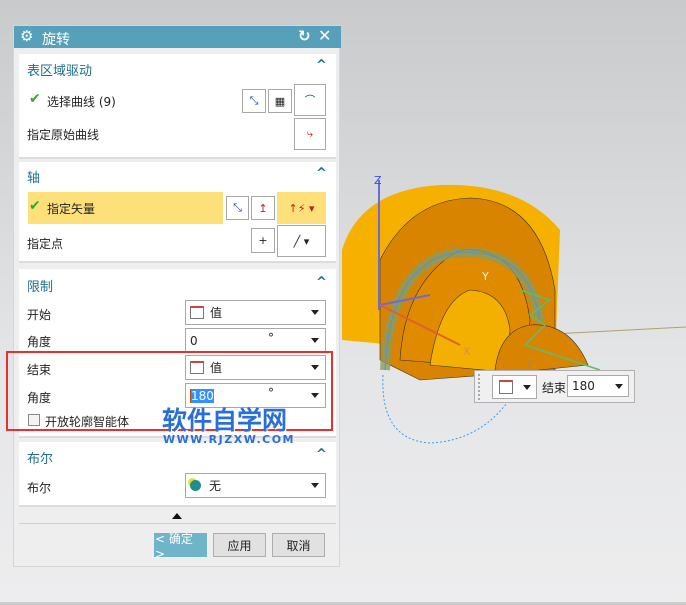 Image resolution: width=686 pixels, height=605 pixels. I want to click on select-curve-label: 选择曲线 (9), so click(81, 101).